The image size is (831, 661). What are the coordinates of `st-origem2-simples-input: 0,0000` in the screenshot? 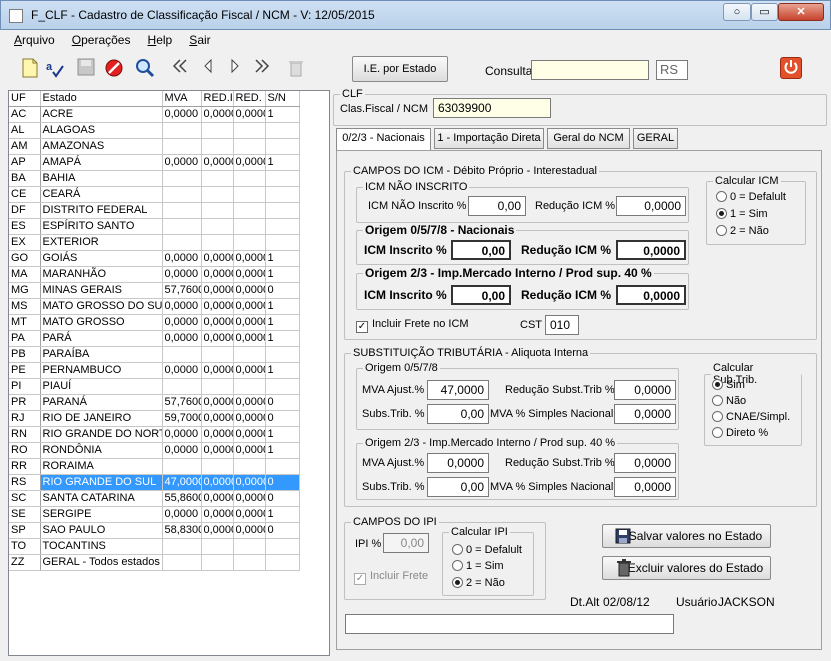 It's located at (645, 487).